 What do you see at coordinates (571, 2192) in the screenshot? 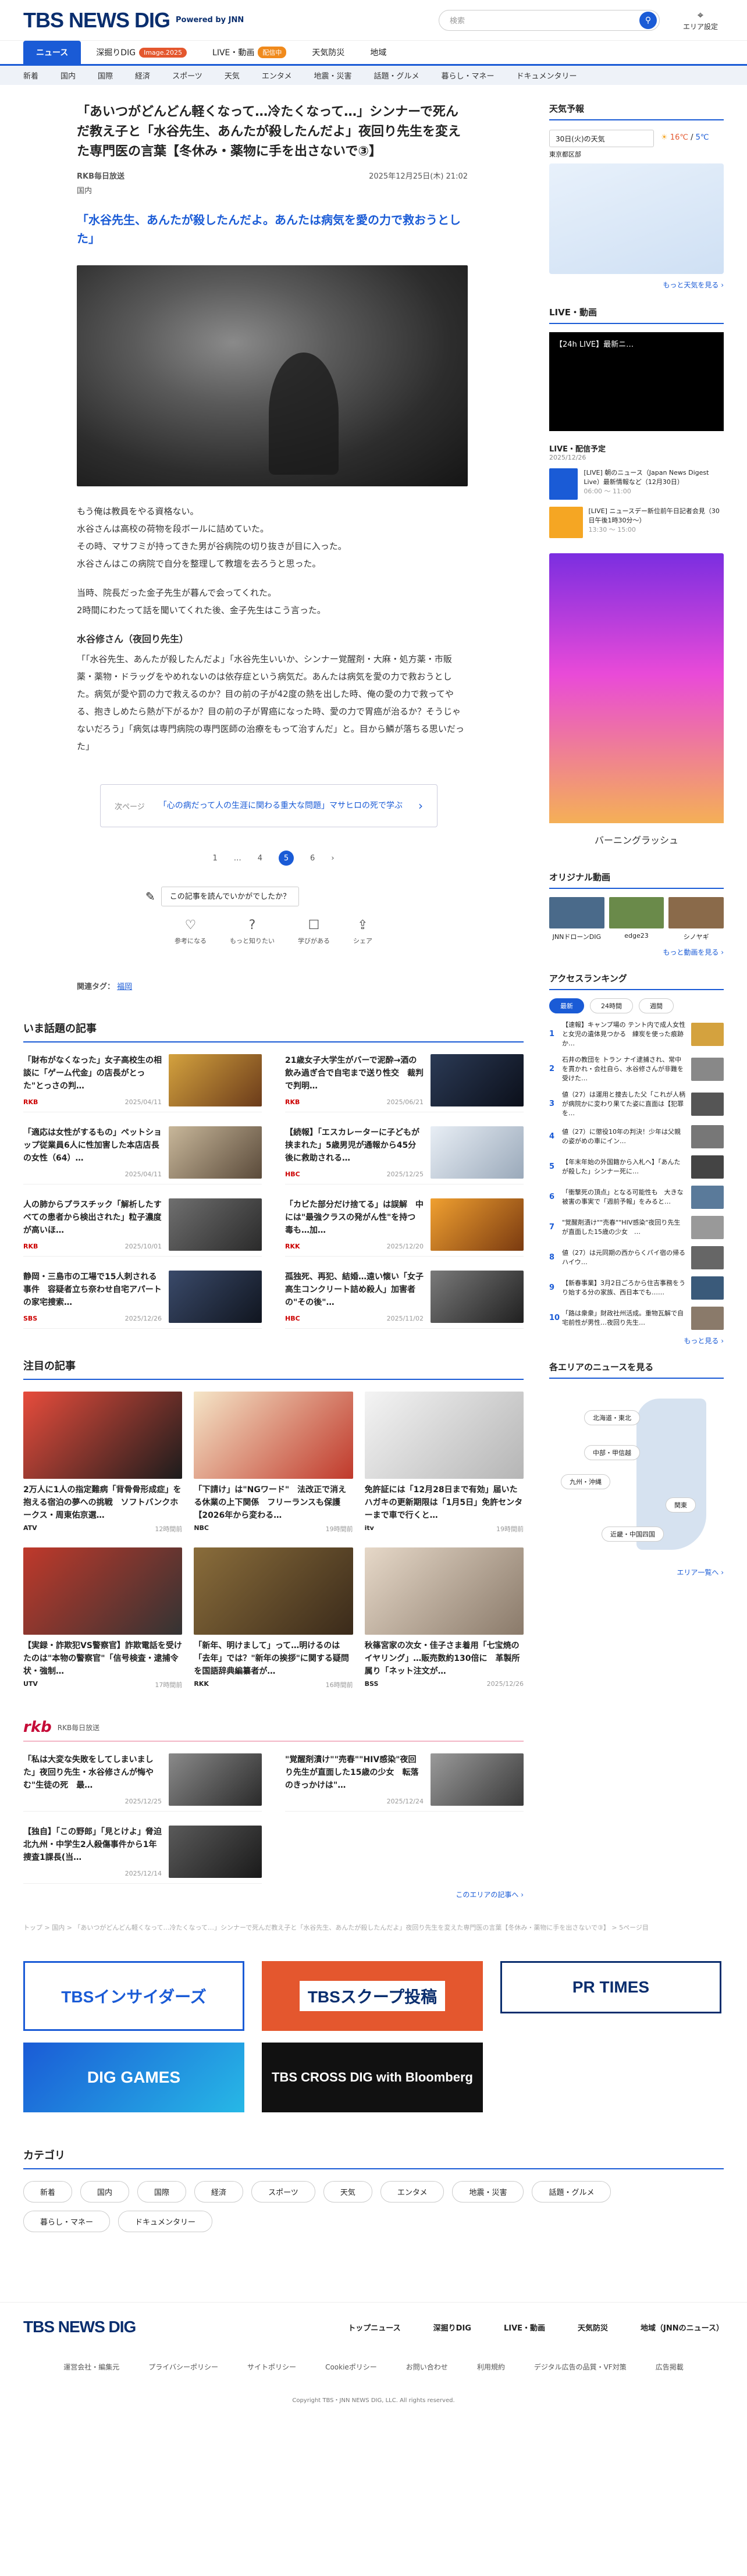
I see `category-pill: 話題・グルメ` at bounding box center [571, 2192].